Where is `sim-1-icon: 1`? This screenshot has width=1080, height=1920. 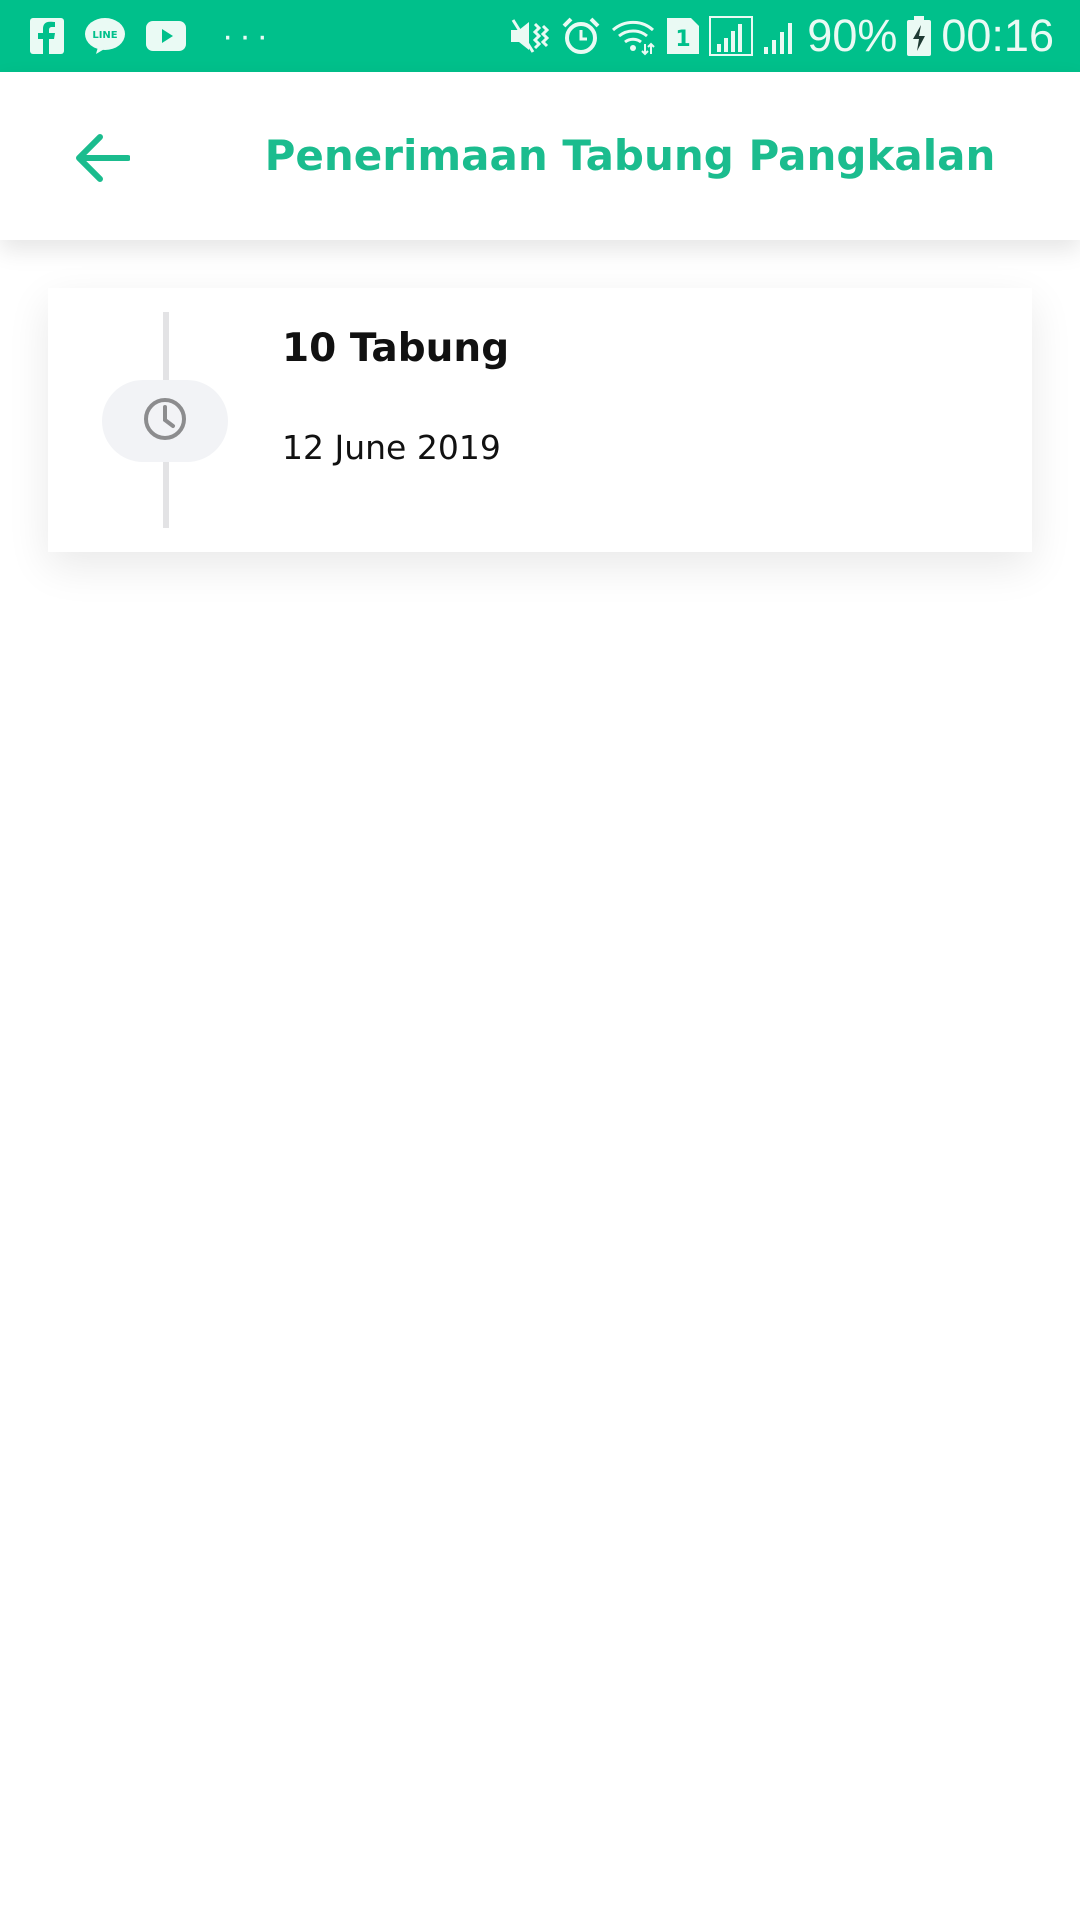 sim-1-icon: 1 is located at coordinates (683, 36).